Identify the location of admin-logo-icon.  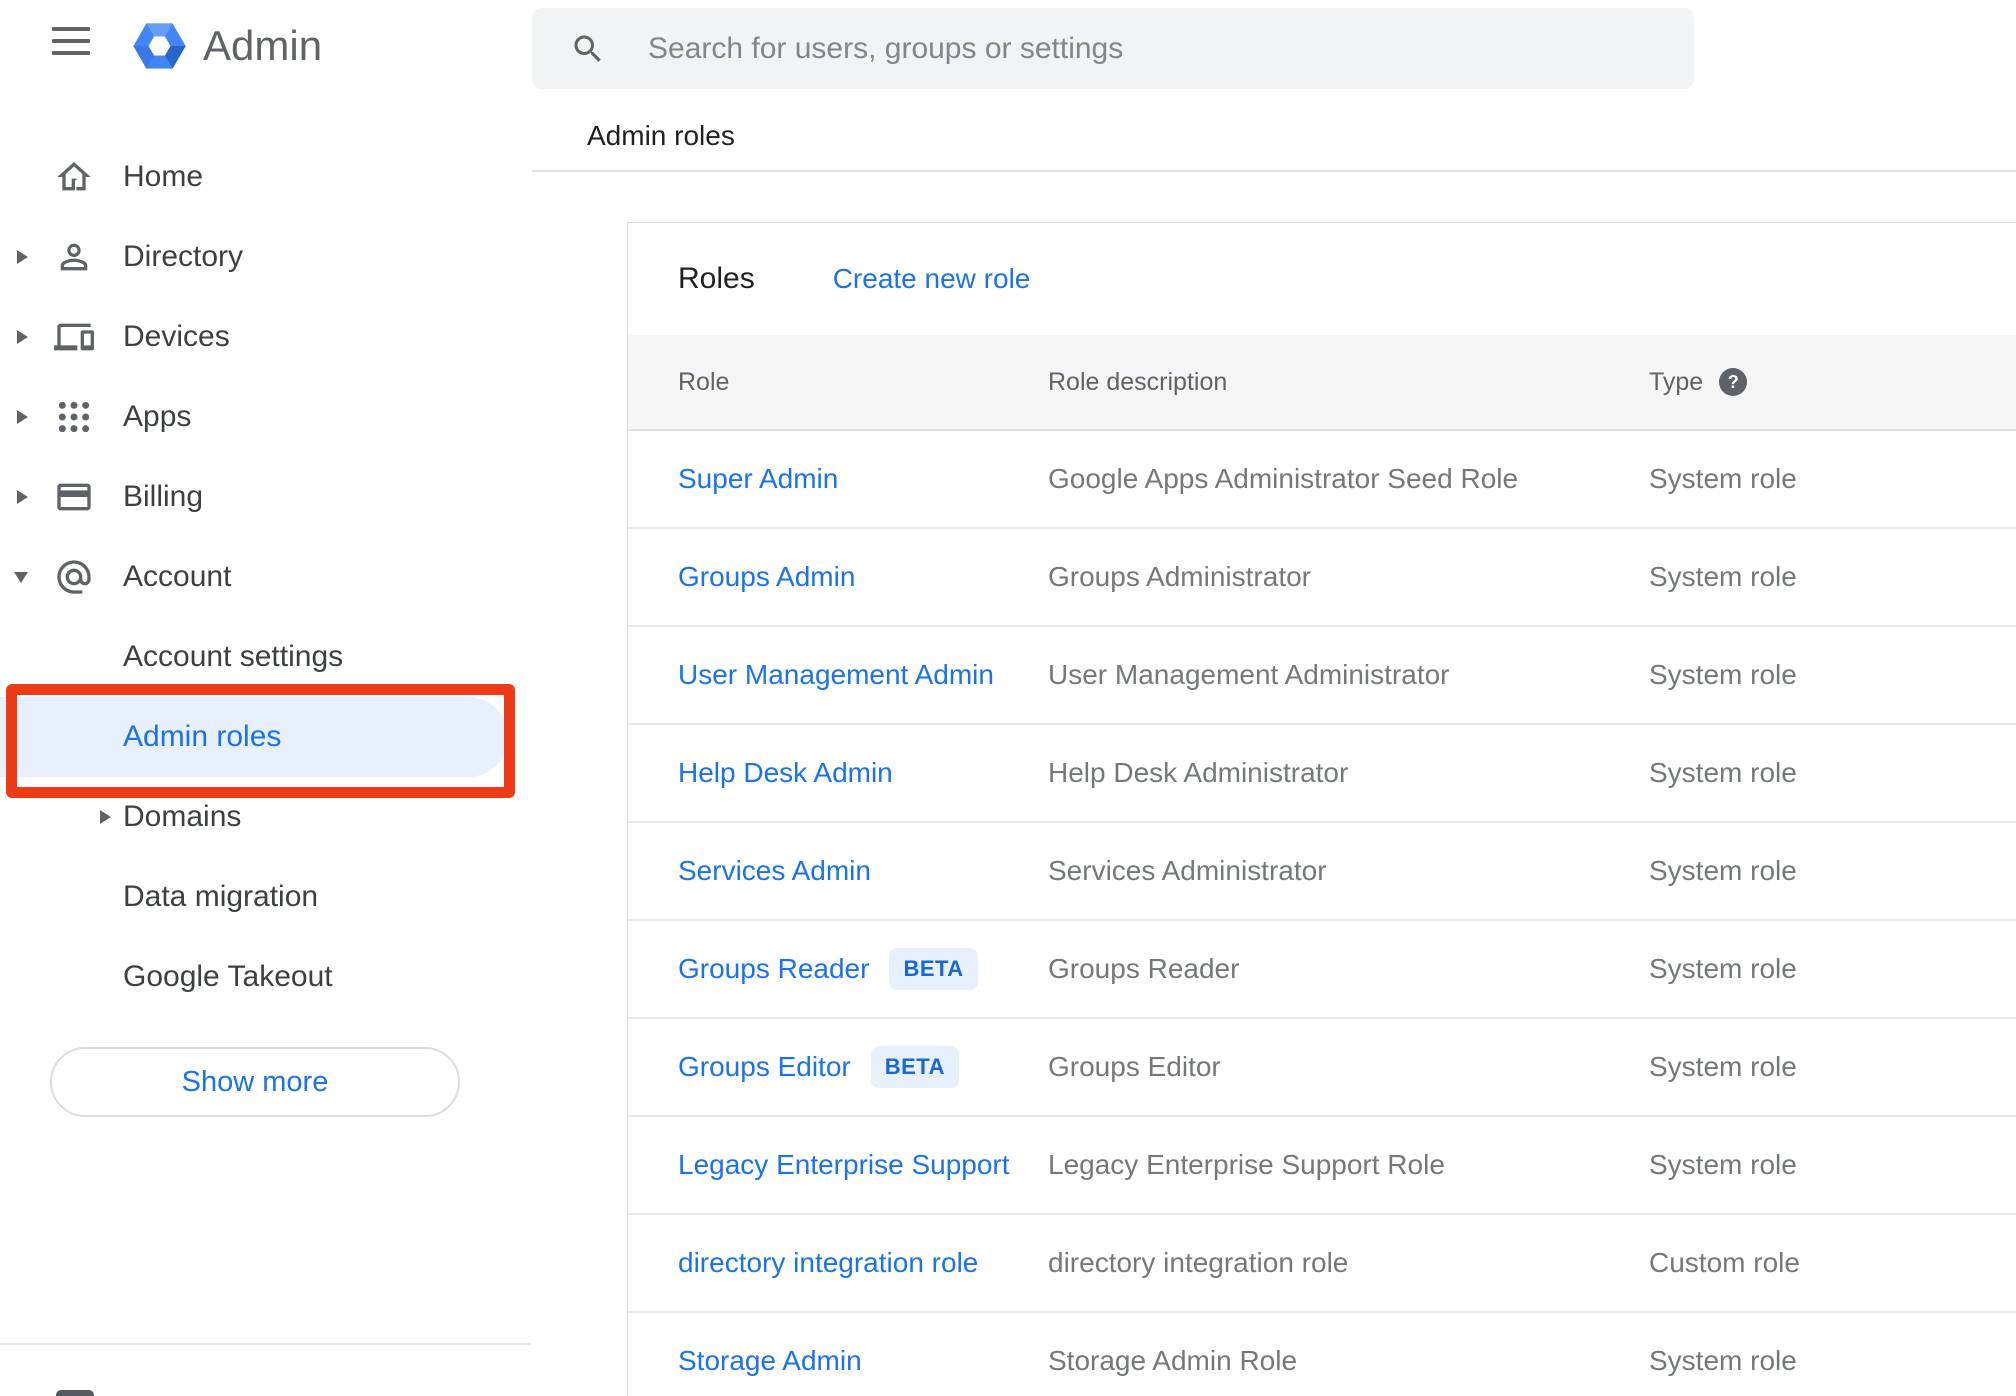
(159, 46).